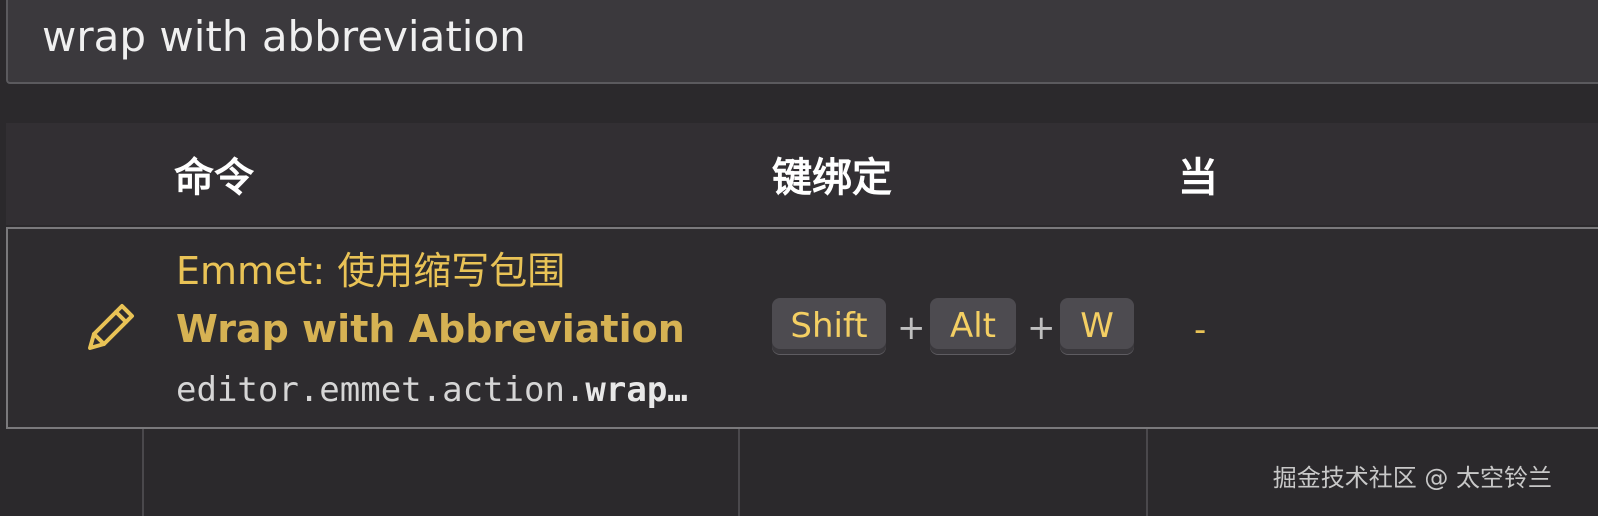  What do you see at coordinates (742, 39) in the screenshot?
I see `search-input` at bounding box center [742, 39].